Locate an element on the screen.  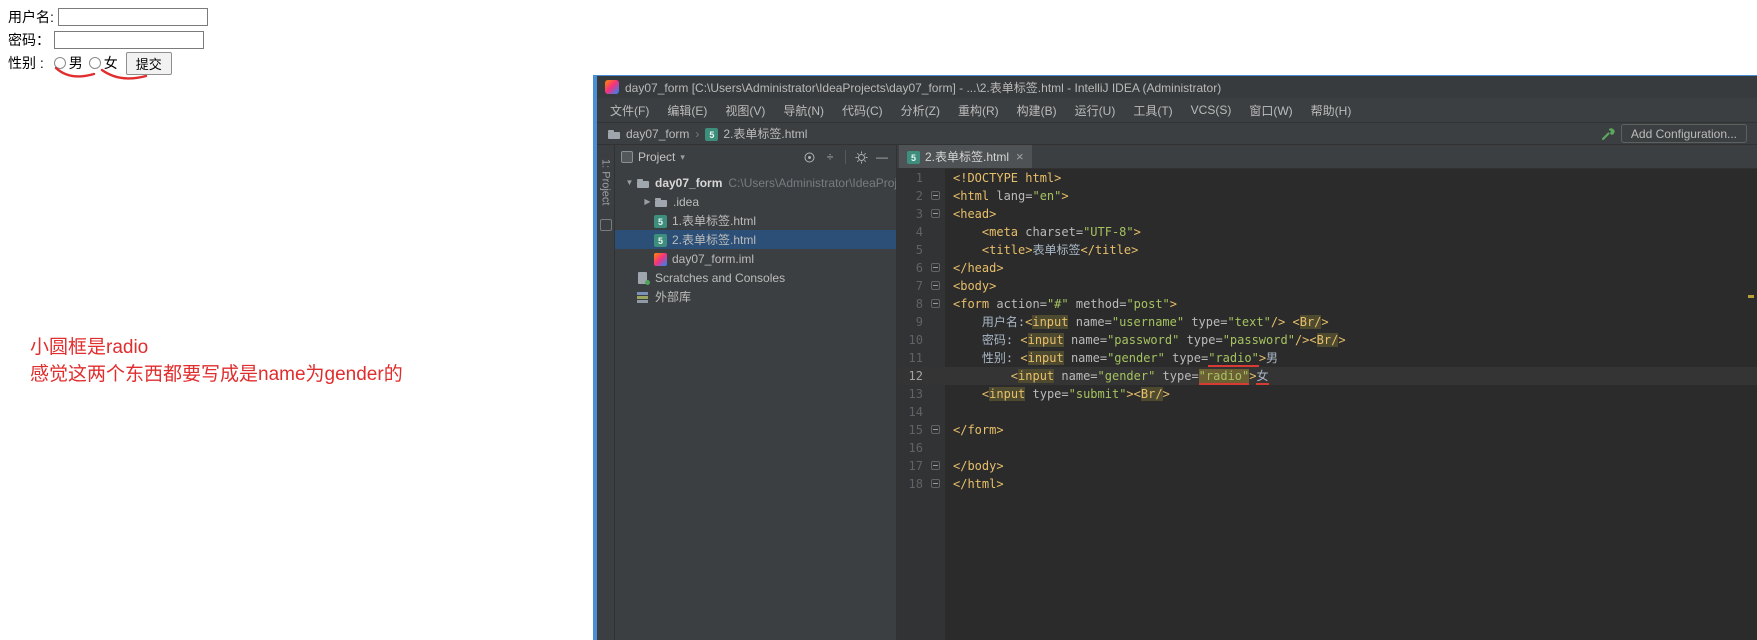
code-line-6: 6 </head> is located at coordinates (1327, 268).